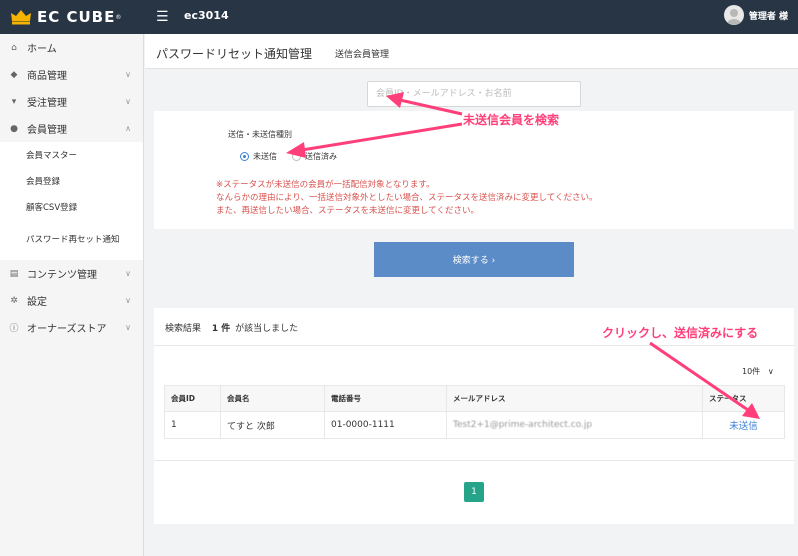 This screenshot has width=798, height=556. Describe the element at coordinates (118, 17) in the screenshot. I see `logo-registered-mark: ®` at that location.